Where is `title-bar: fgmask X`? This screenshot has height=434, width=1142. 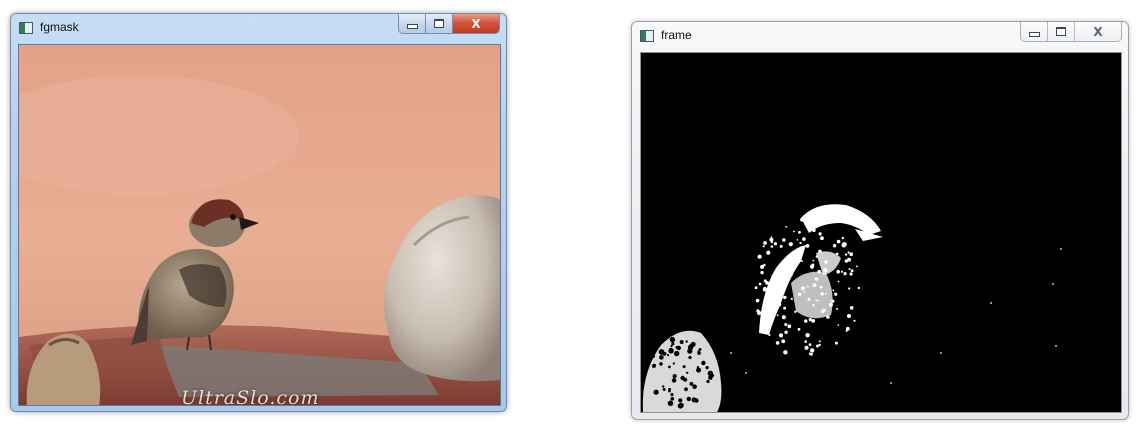
title-bar: fgmask X is located at coordinates (258, 28).